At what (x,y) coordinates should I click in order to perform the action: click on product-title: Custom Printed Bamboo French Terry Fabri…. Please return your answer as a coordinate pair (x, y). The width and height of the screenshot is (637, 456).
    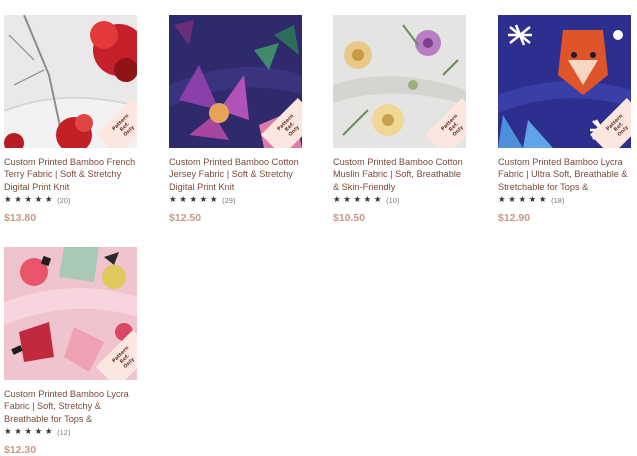
    Looking at the image, I should click on (70, 174).